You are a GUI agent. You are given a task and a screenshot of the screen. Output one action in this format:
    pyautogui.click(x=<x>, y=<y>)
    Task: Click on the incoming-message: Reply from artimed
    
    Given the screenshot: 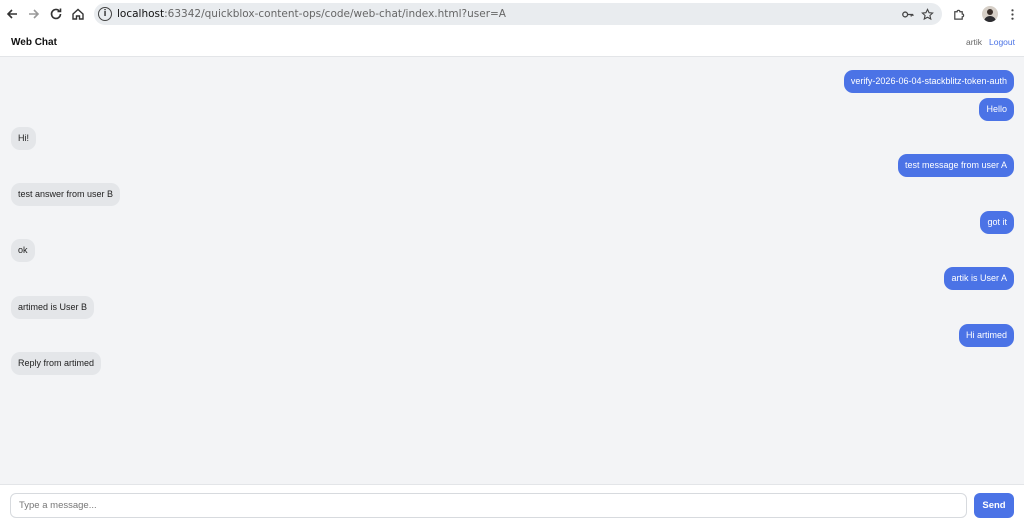 What is the action you would take?
    pyautogui.click(x=56, y=363)
    